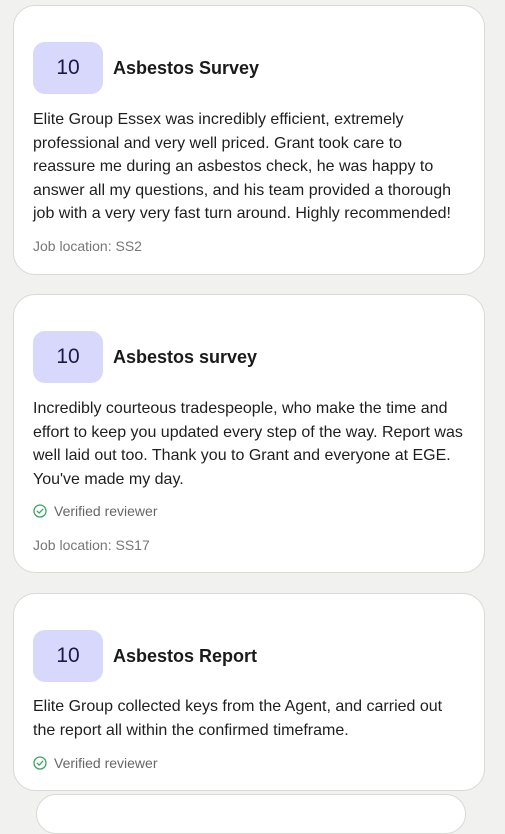 This screenshot has height=834, width=505. Describe the element at coordinates (185, 356) in the screenshot. I see `review-title: Asbestos survey` at that location.